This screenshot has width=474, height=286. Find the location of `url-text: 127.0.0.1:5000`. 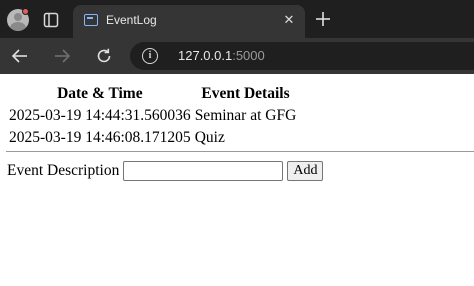

url-text: 127.0.0.1:5000 is located at coordinates (221, 55).